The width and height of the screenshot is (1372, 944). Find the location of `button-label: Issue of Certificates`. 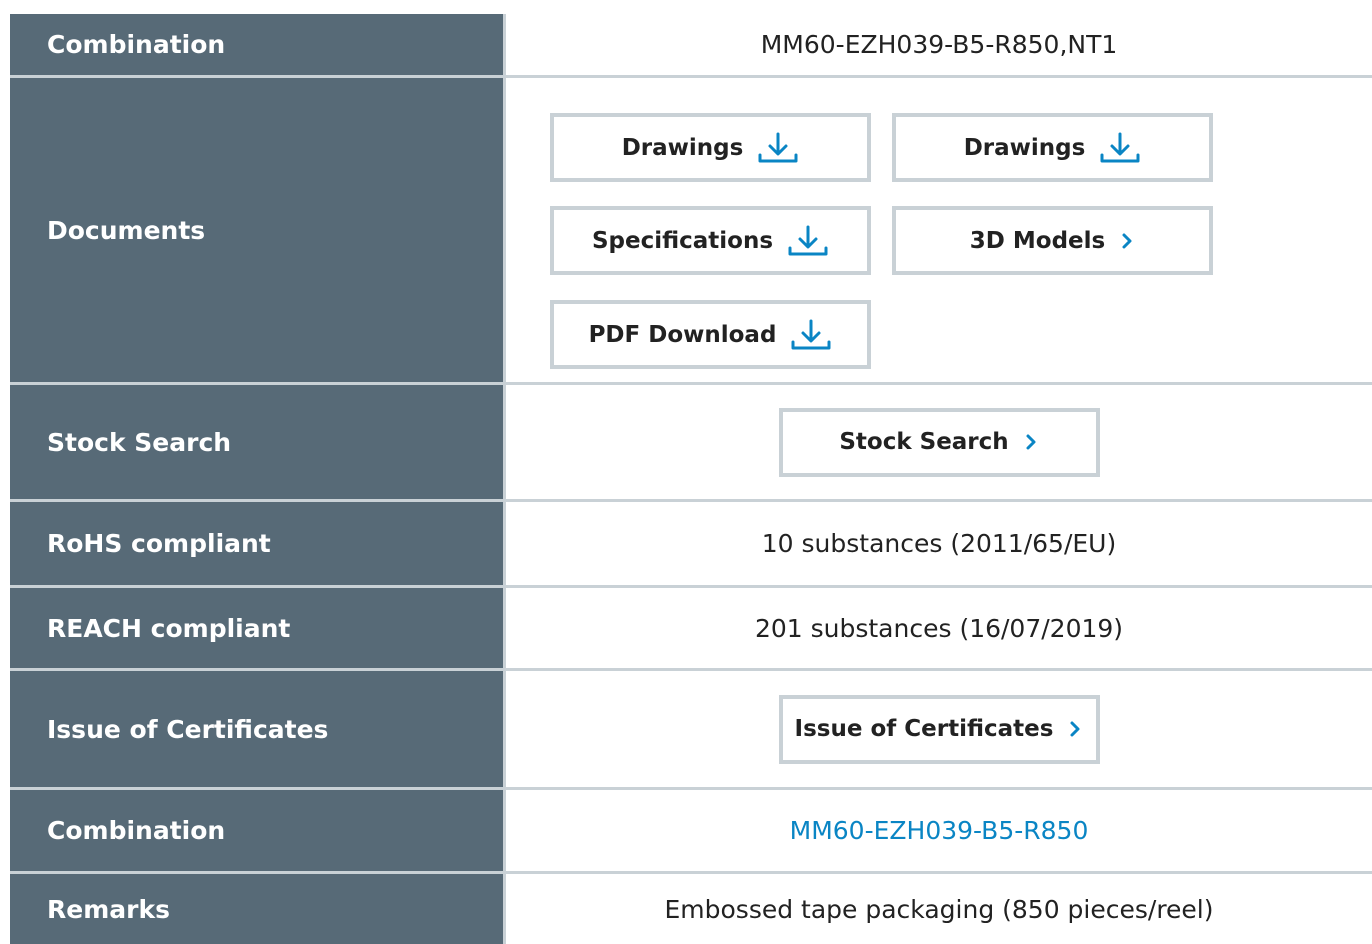

button-label: Issue of Certificates is located at coordinates (924, 729).